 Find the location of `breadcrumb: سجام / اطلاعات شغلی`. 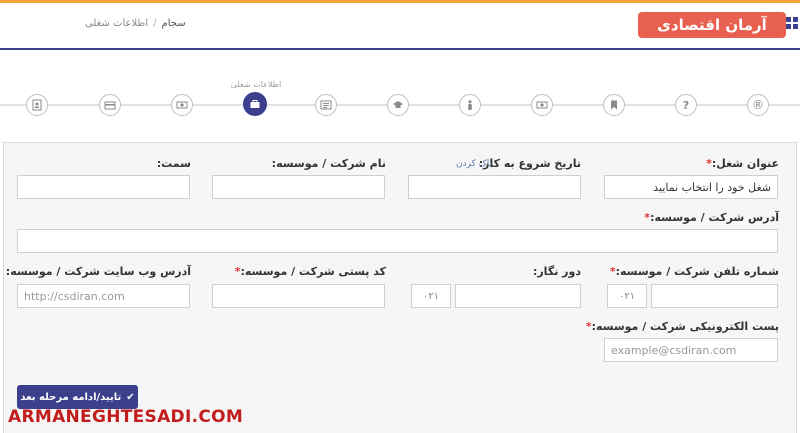

breadcrumb: سجام / اطلاعات شغلی is located at coordinates (135, 23).